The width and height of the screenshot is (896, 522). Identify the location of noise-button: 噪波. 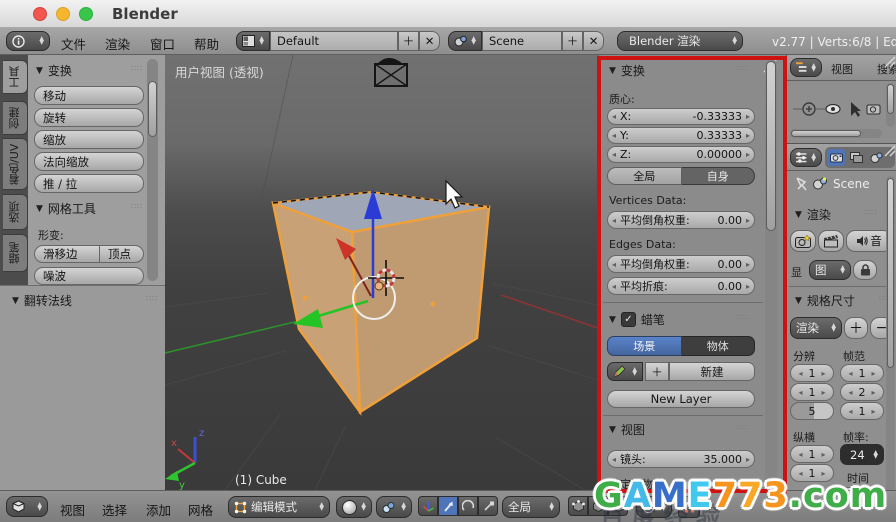
(89, 276).